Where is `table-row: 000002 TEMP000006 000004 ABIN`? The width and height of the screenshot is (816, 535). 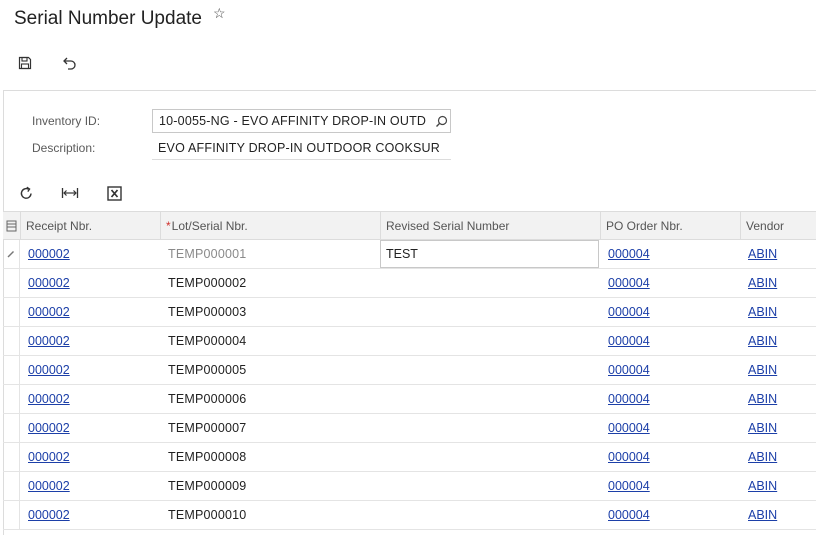
table-row: 000002 TEMP000006 000004 ABIN is located at coordinates (409, 399).